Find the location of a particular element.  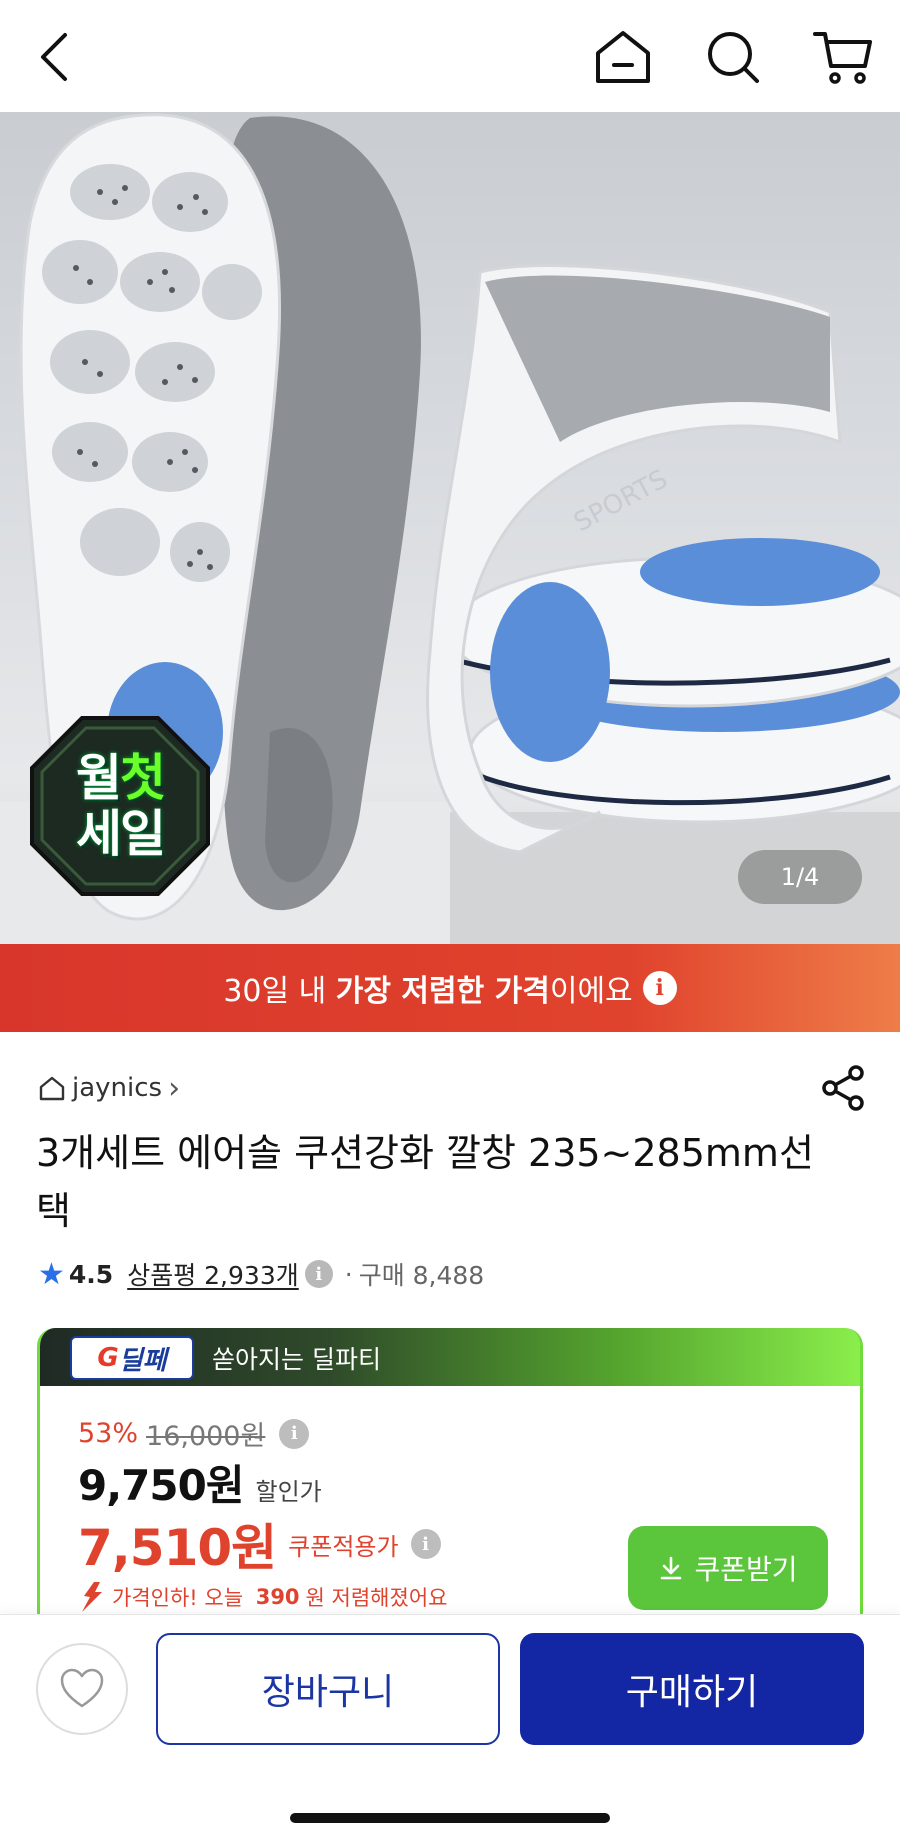

badge-text-b: 첫 is located at coordinates (143, 778).